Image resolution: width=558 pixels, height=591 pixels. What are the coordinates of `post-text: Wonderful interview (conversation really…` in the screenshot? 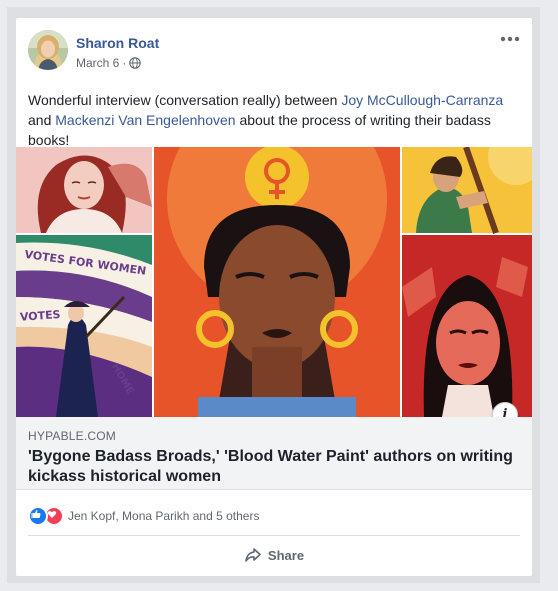 It's located at (274, 120).